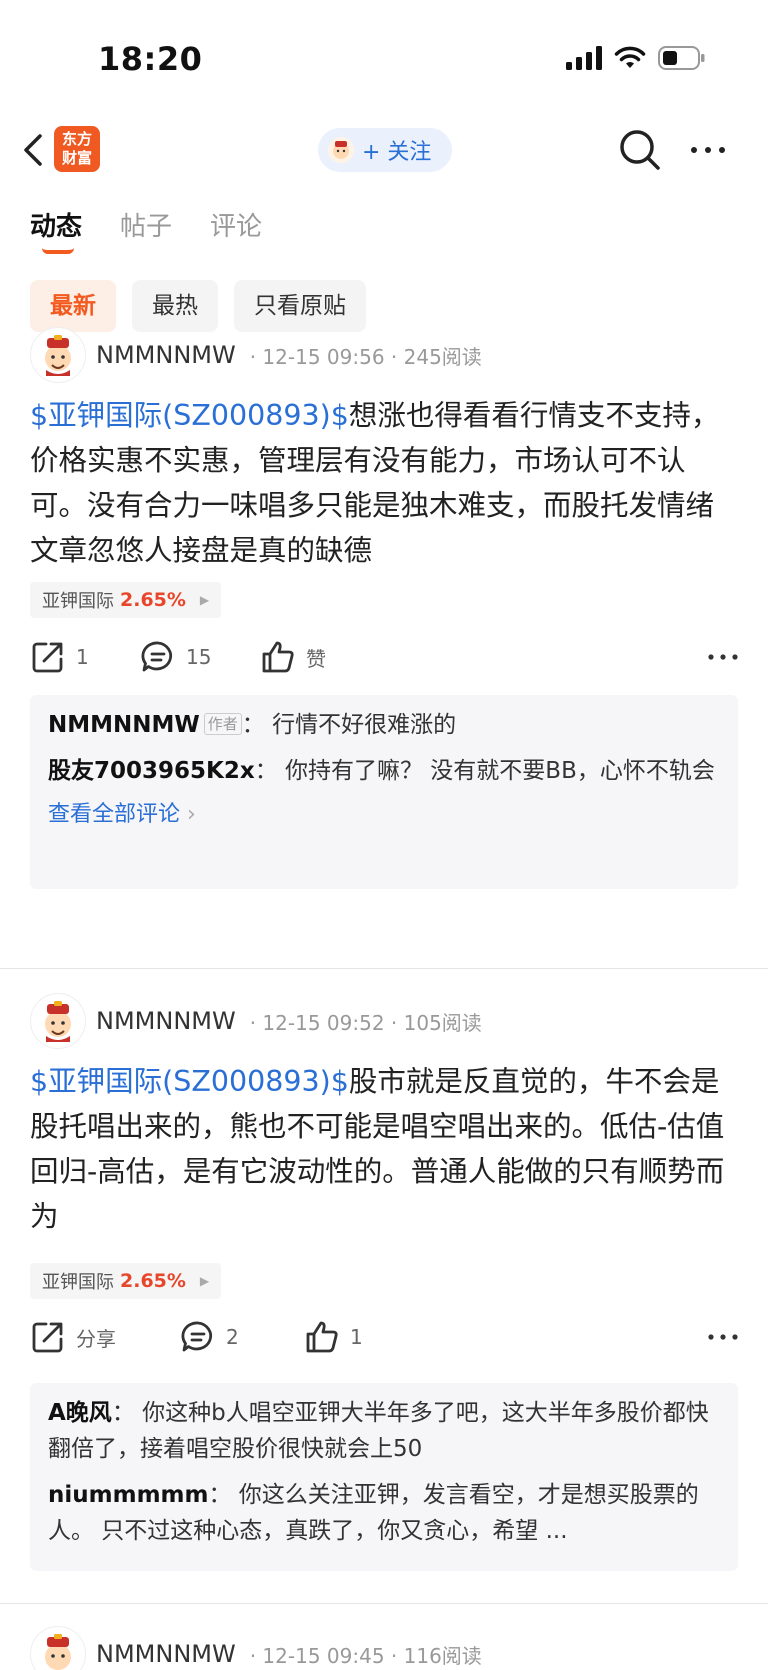  Describe the element at coordinates (199, 657) in the screenshot. I see `comment-count: 15` at that location.